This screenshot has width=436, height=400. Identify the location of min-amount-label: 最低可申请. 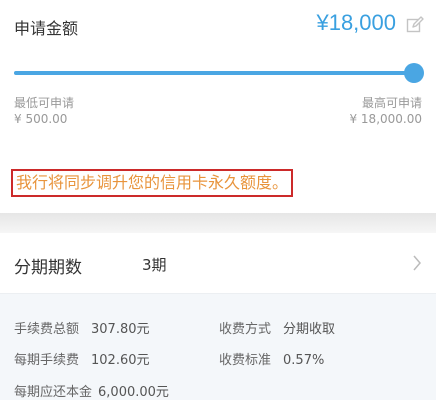
(44, 103).